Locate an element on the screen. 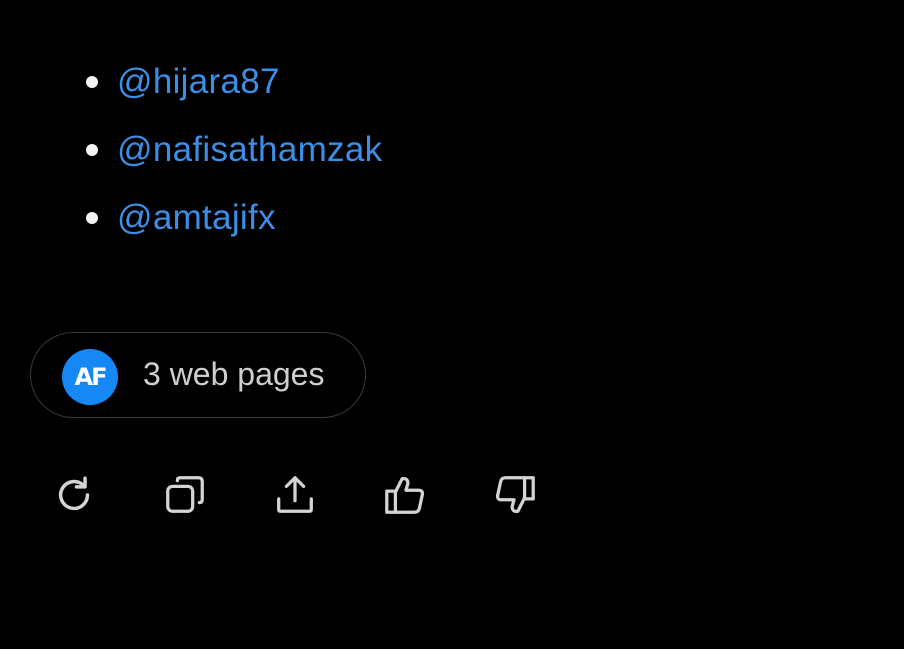 This screenshot has height=649, width=904. mention-link-nafisathamzak: @nafisathamzak is located at coordinates (249, 150).